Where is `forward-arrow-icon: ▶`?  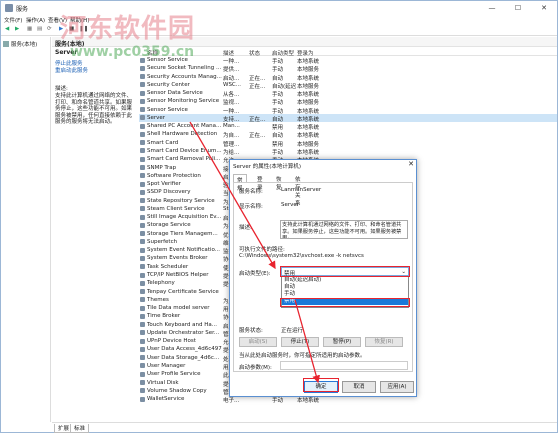 forward-arrow-icon: ▶ is located at coordinates (19, 30).